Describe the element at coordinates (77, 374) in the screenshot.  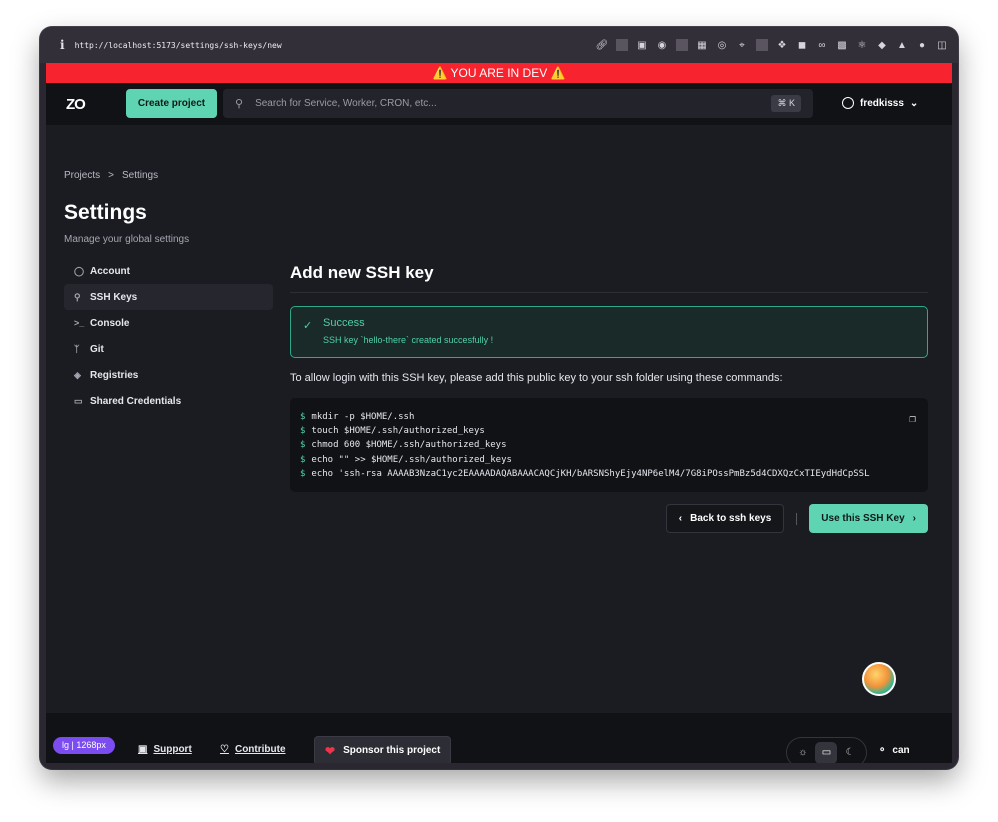
I see `layers-icon: ◈` at that location.